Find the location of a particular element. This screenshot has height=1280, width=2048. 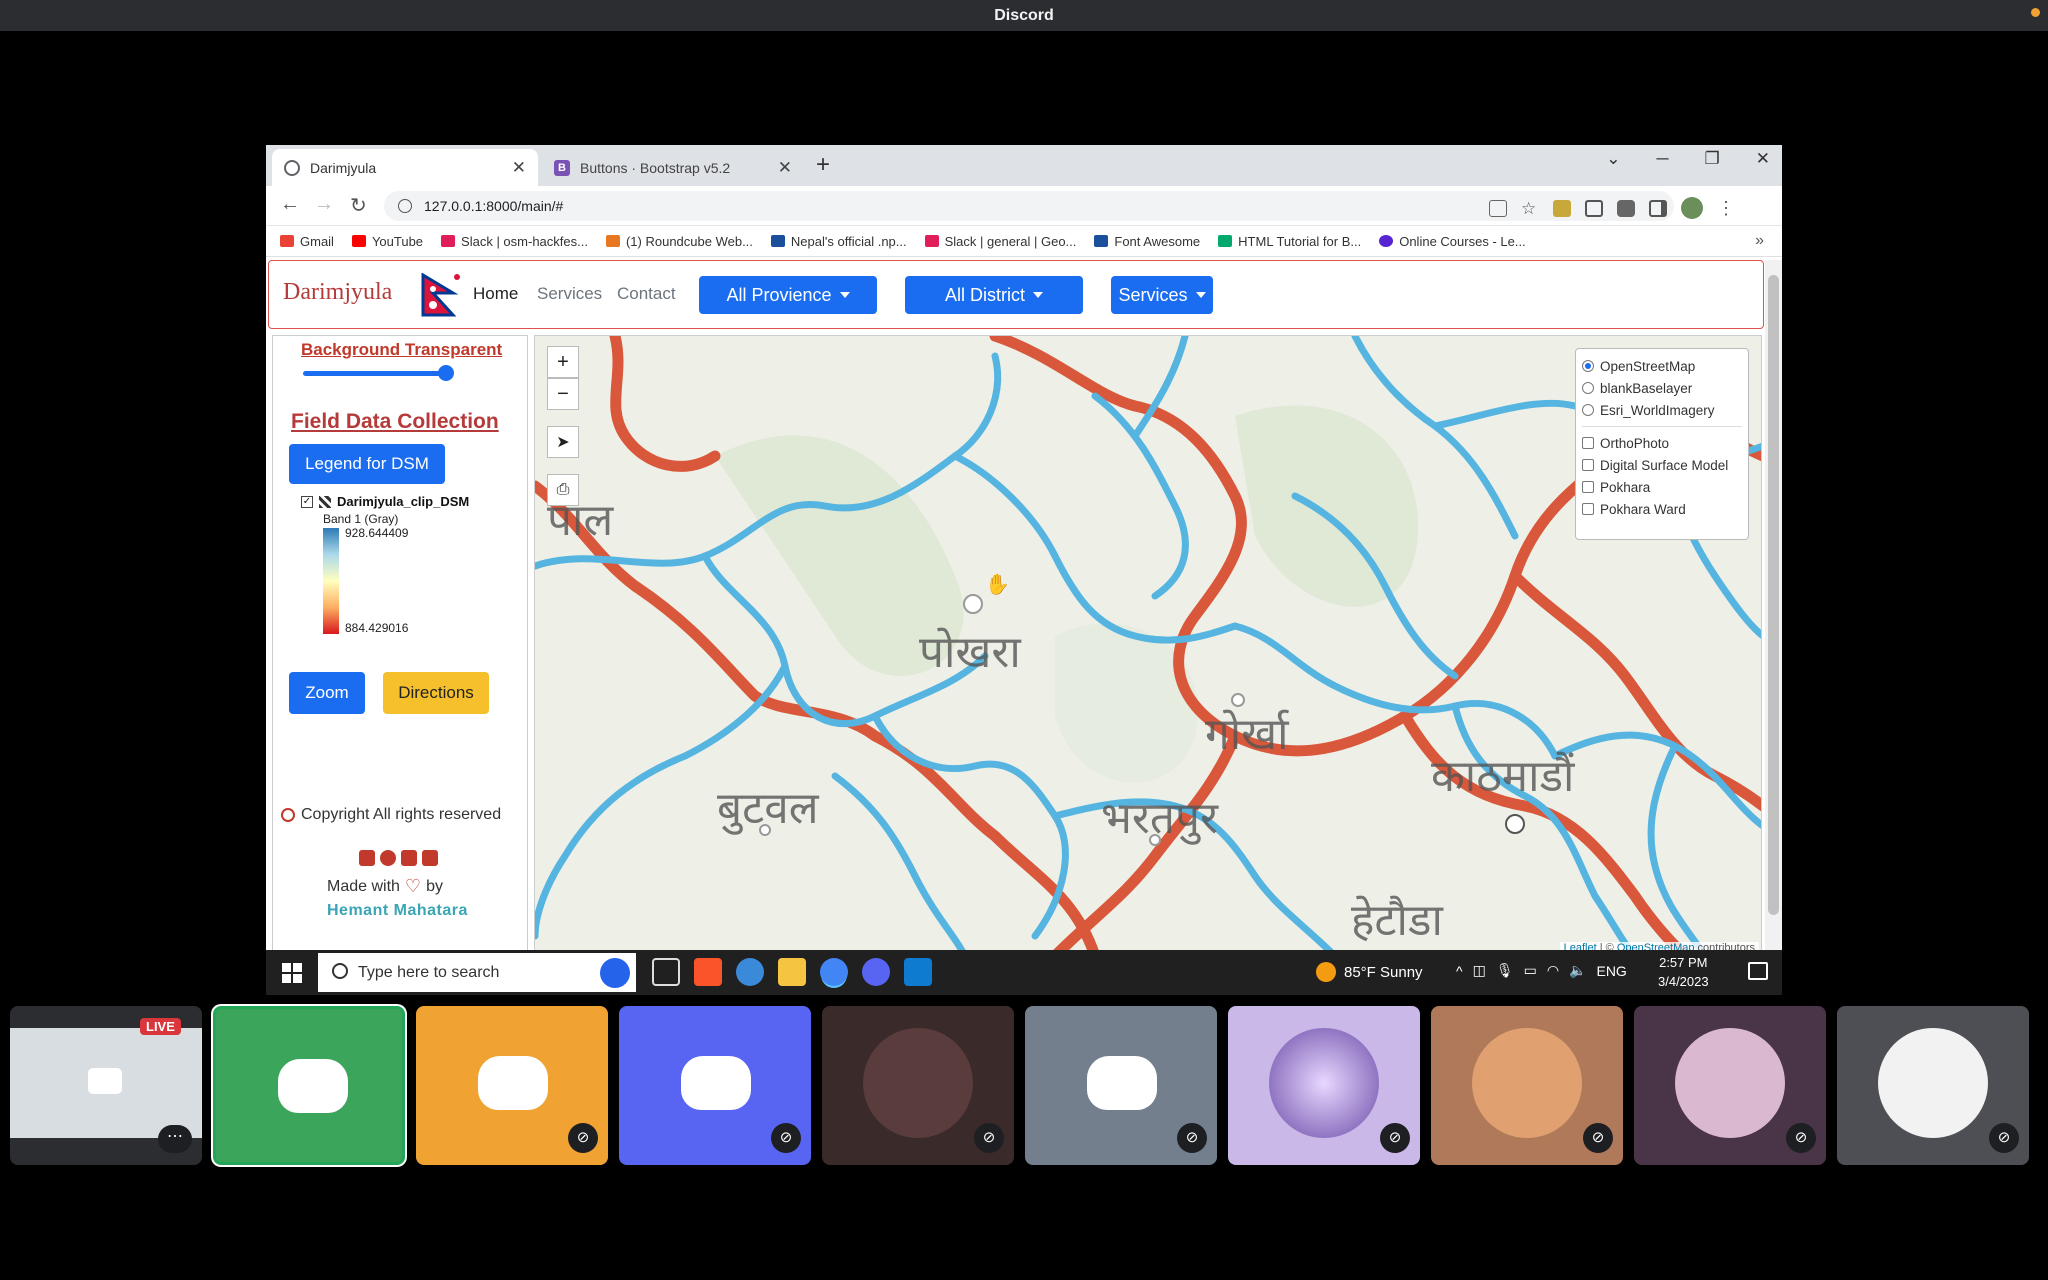

overlay-option: Pokhara is located at coordinates (1665, 487).